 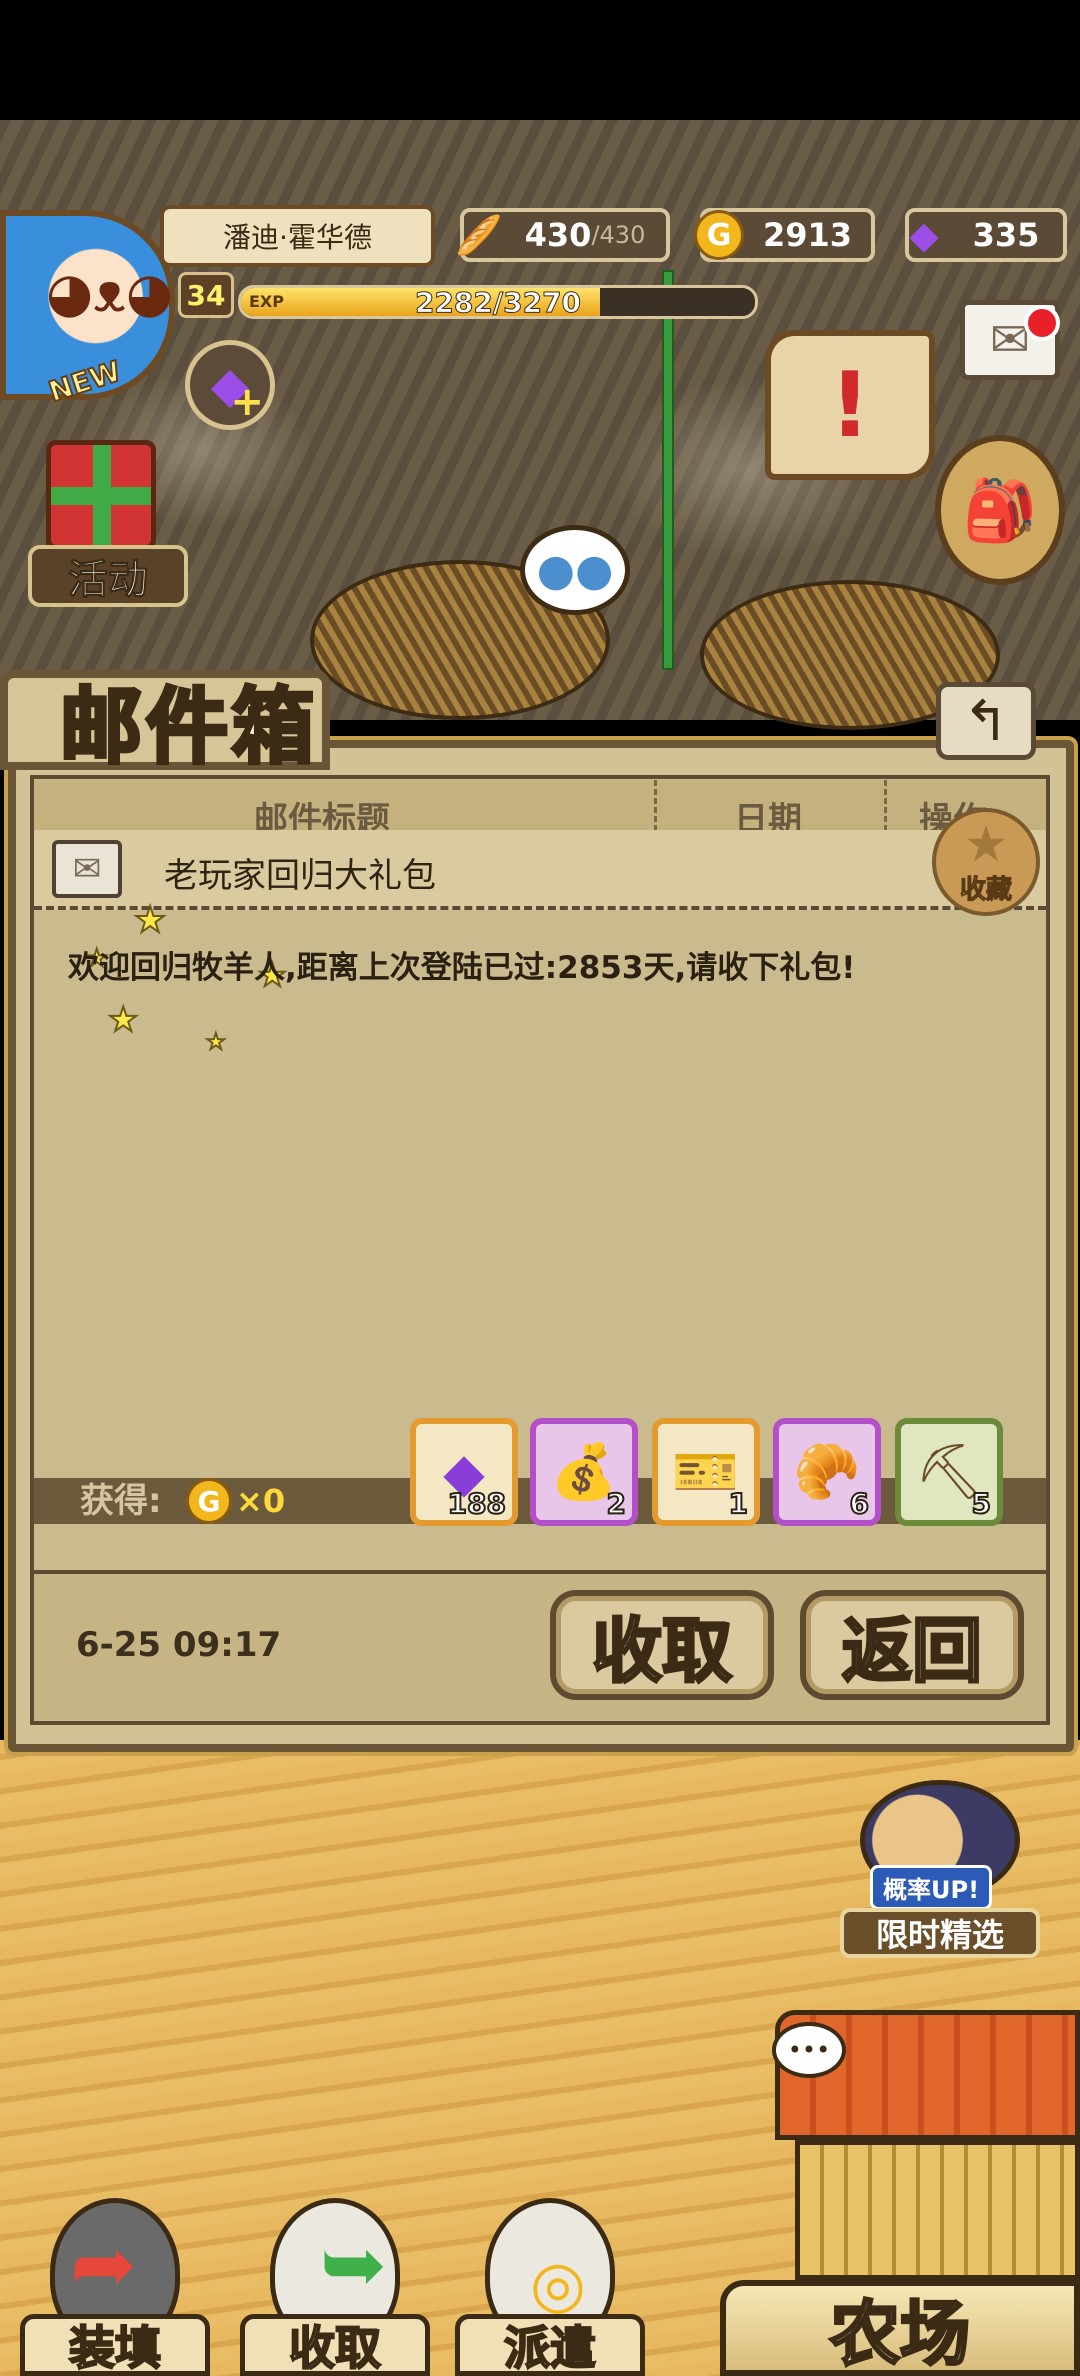 I want to click on backpack-button: 🎒, so click(x=1000, y=510).